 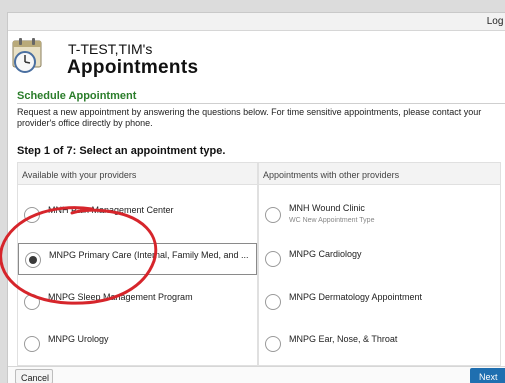 What do you see at coordinates (111, 210) in the screenshot?
I see `option-label: MNH Pain Management Center` at bounding box center [111, 210].